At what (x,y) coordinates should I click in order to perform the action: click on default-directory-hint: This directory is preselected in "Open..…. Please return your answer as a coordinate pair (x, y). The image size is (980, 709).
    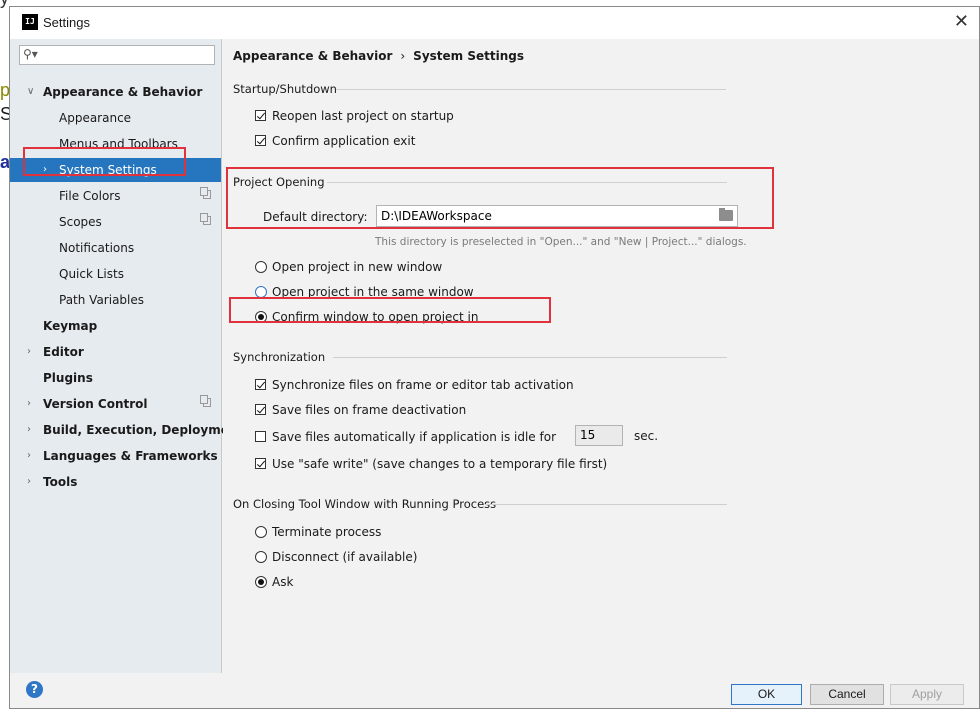
    Looking at the image, I should click on (561, 242).